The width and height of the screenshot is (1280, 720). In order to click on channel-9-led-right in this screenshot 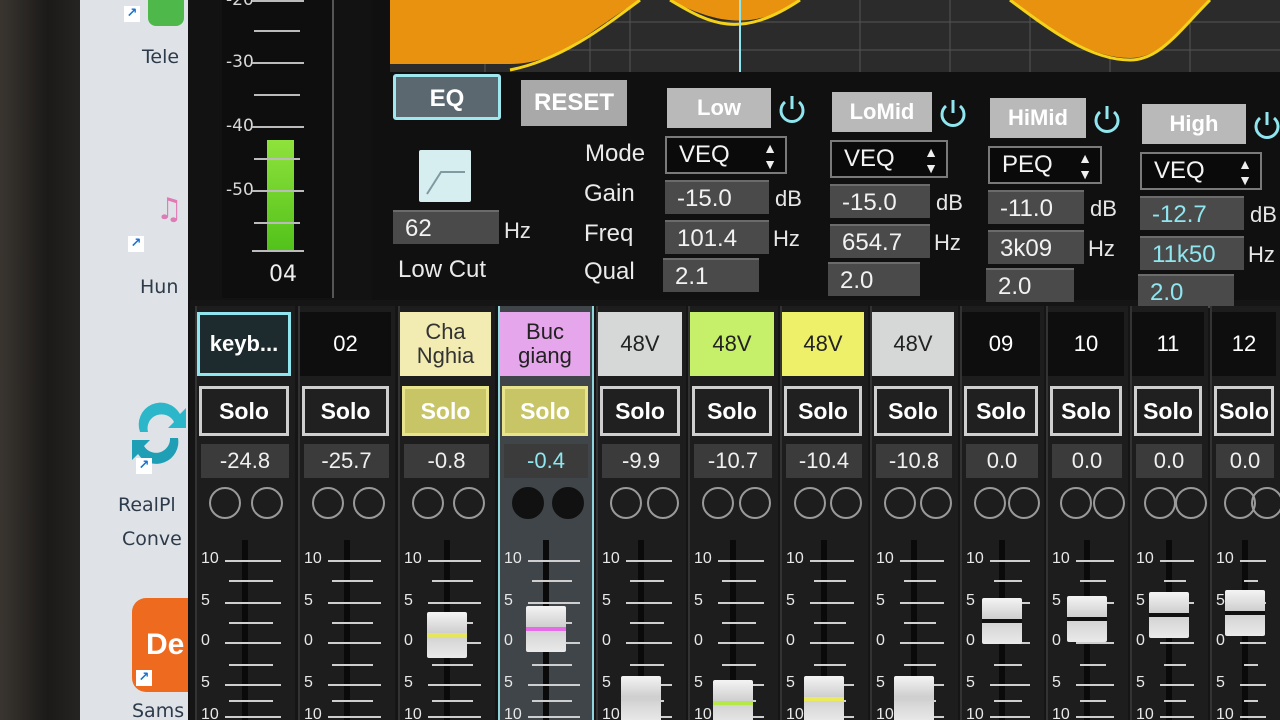, I will do `click(1024, 503)`.